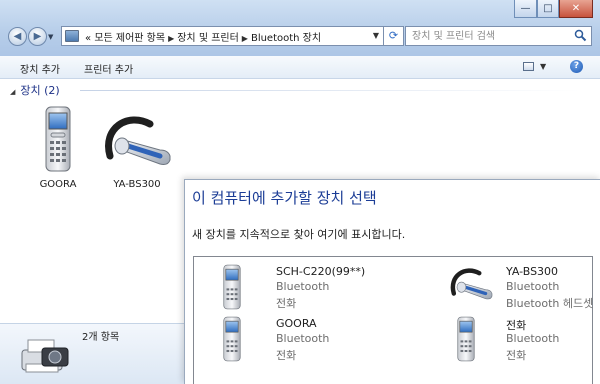 Image resolution: width=600 pixels, height=384 pixels. I want to click on device-name: SCH-C220(99**), so click(321, 271).